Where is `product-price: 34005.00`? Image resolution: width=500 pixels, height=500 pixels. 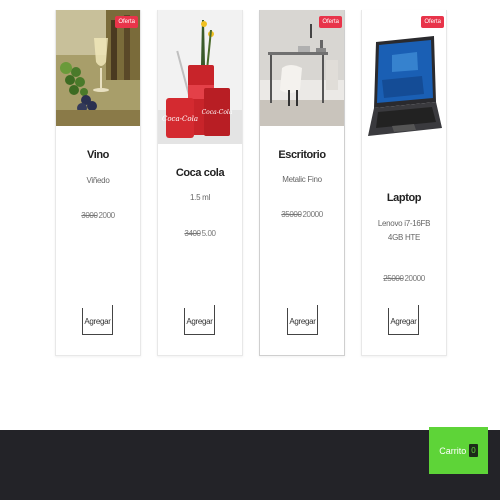
product-price: 34005.00 is located at coordinates (200, 233).